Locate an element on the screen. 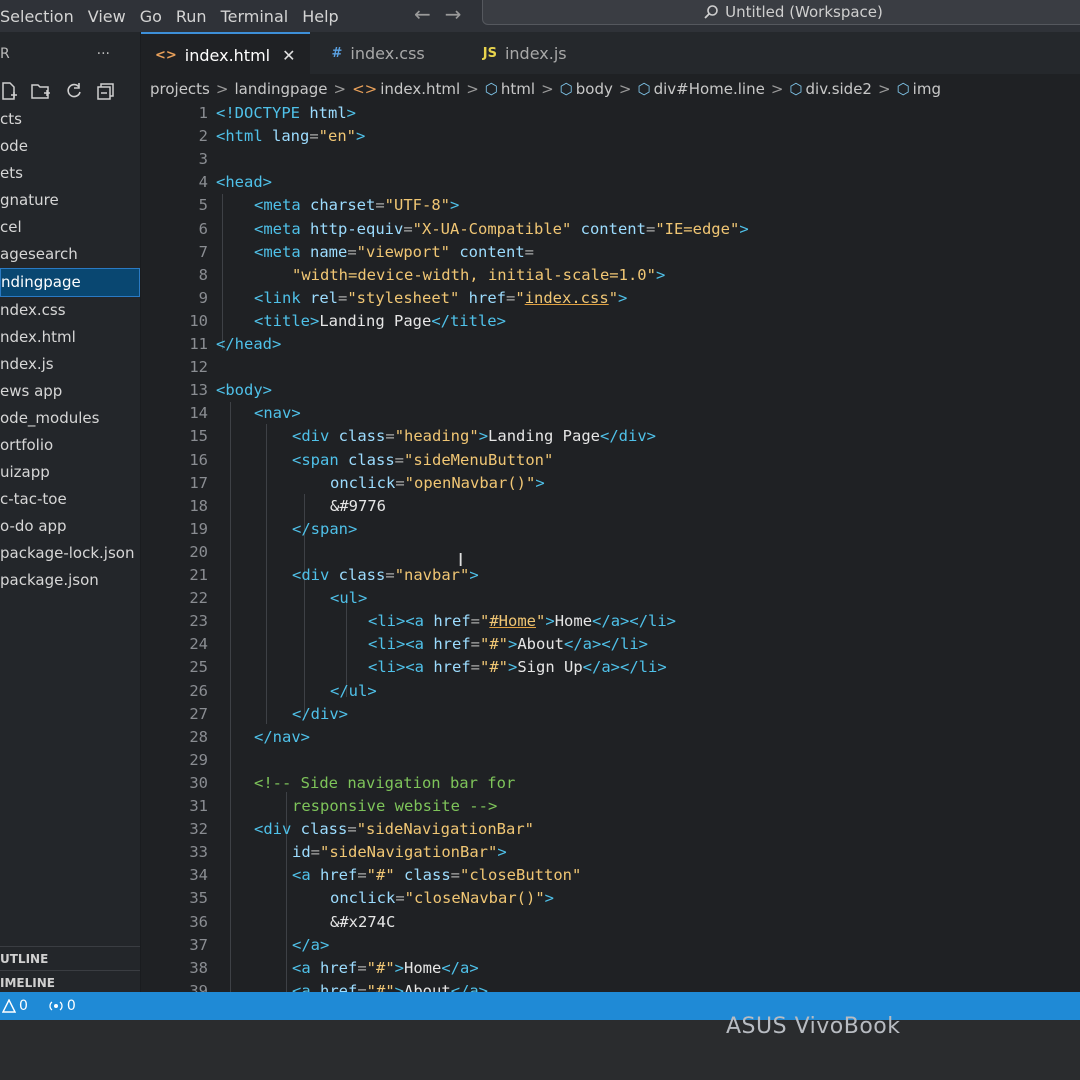  file-tree-item: ndex.css is located at coordinates (70, 310).